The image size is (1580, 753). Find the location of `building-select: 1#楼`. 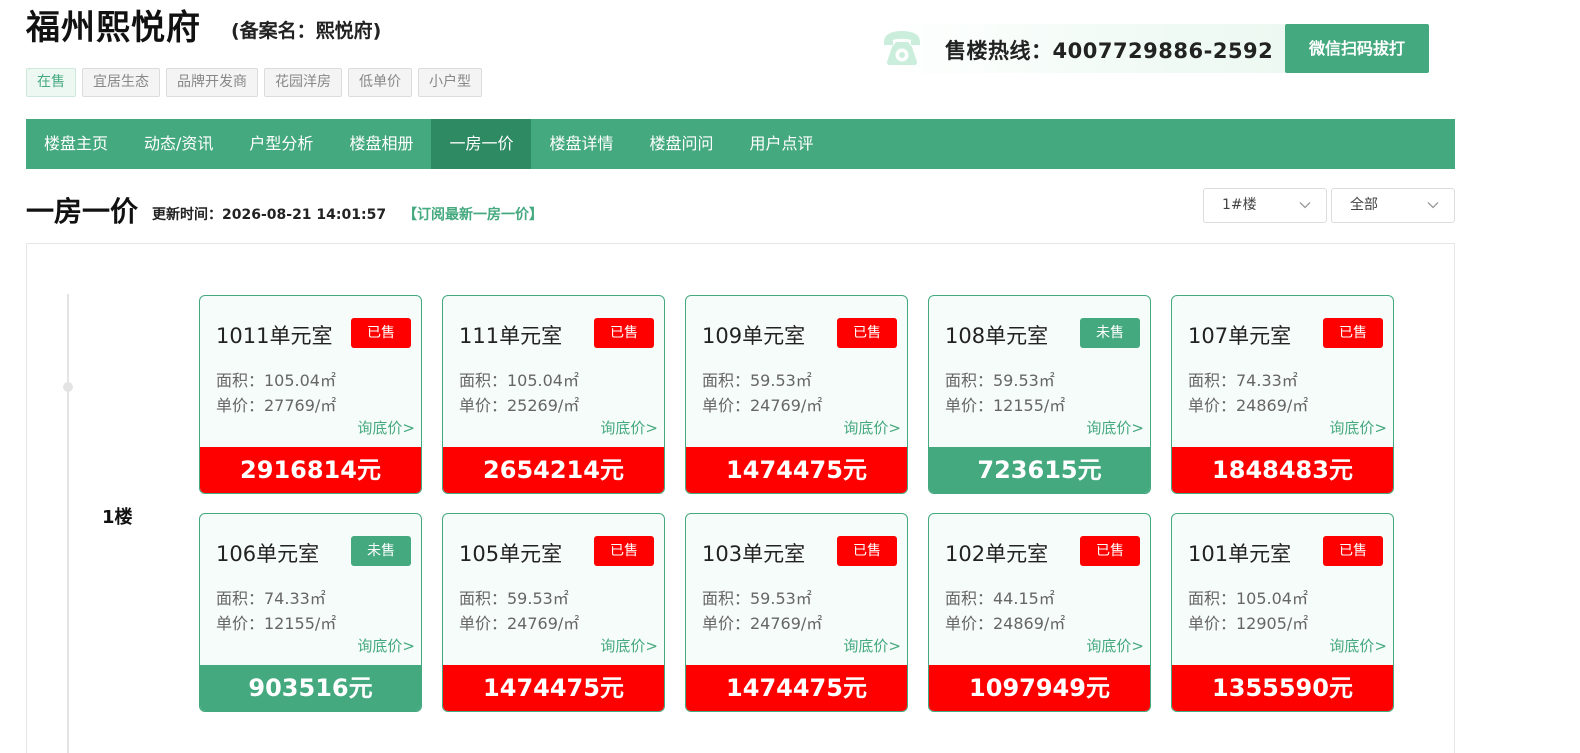

building-select: 1#楼 is located at coordinates (1265, 205).